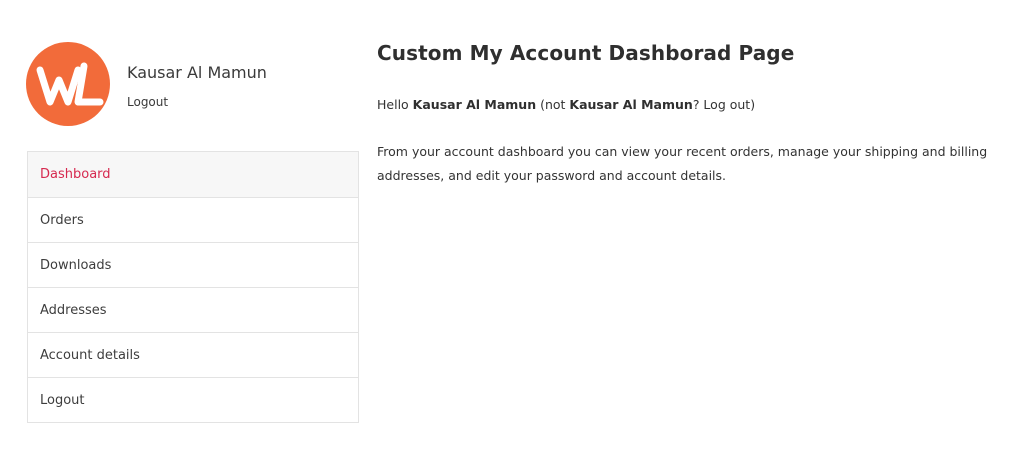 The height and width of the screenshot is (462, 1024). Describe the element at coordinates (586, 53) in the screenshot. I see `page-title: Custom My Account Dashborad Page` at that location.